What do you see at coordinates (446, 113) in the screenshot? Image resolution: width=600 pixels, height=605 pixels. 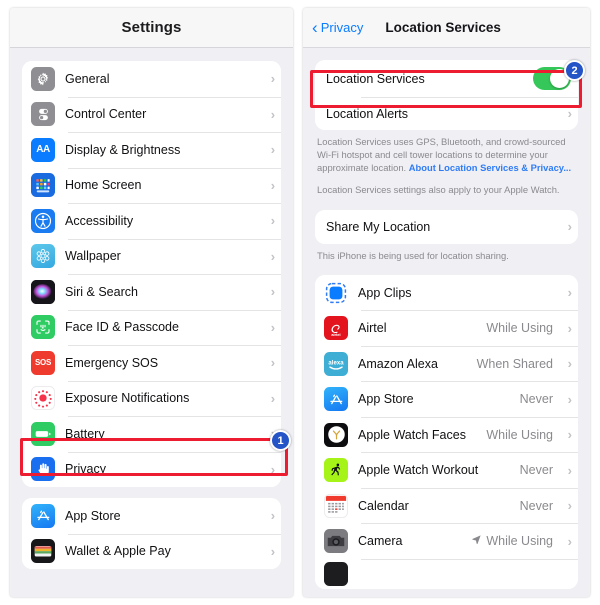 I see `location-alerts-row: Location Alerts ›` at bounding box center [446, 113].